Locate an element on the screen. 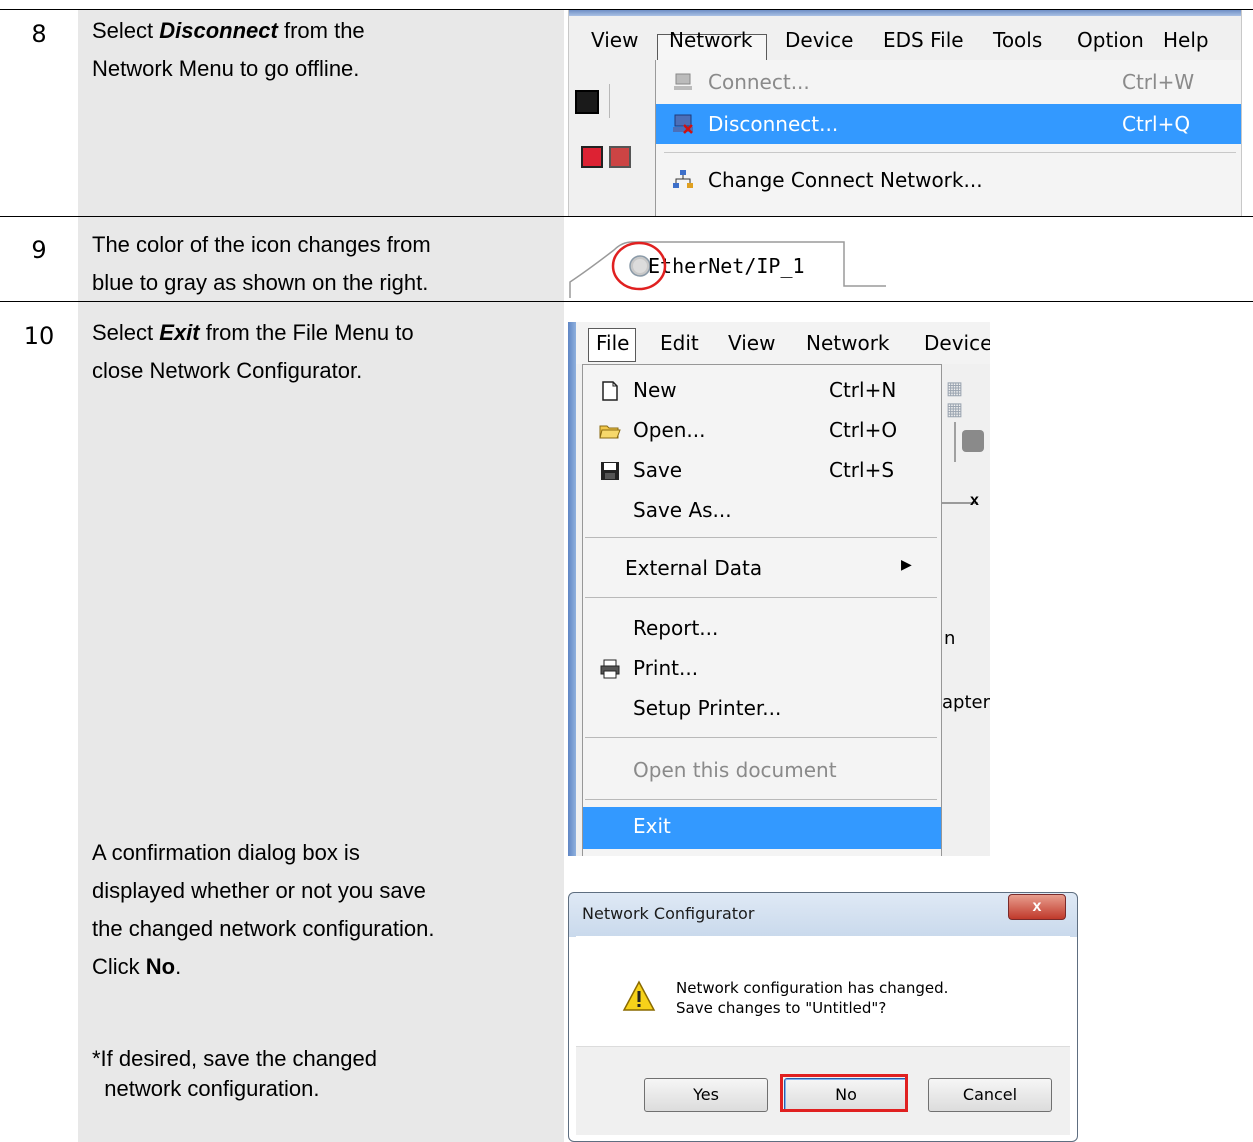  dialog-title: Network Configurator is located at coordinates (668, 913).